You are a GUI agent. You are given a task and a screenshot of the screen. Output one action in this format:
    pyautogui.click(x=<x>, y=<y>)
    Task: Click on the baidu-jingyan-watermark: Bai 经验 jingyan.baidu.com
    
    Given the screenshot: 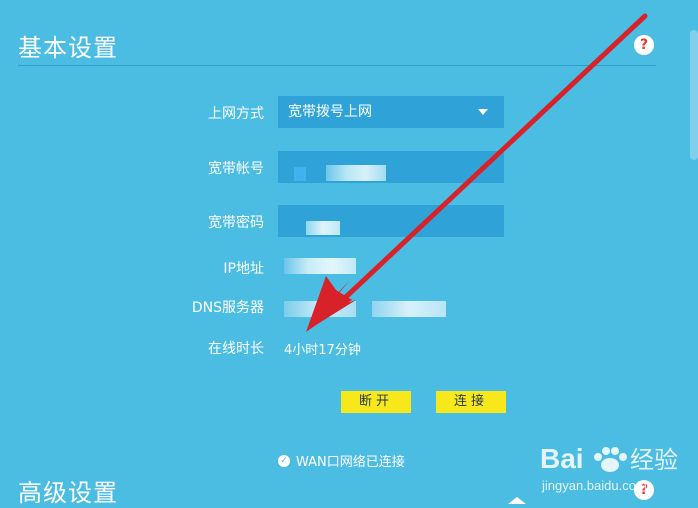 What is the action you would take?
    pyautogui.click(x=609, y=468)
    